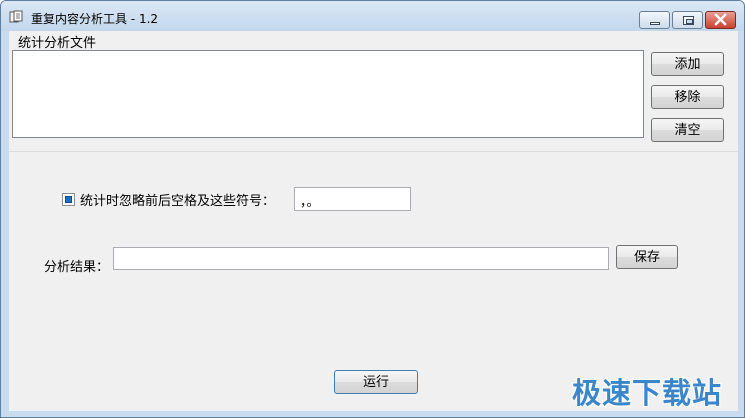  What do you see at coordinates (687, 97) in the screenshot?
I see `remove-button: 移除` at bounding box center [687, 97].